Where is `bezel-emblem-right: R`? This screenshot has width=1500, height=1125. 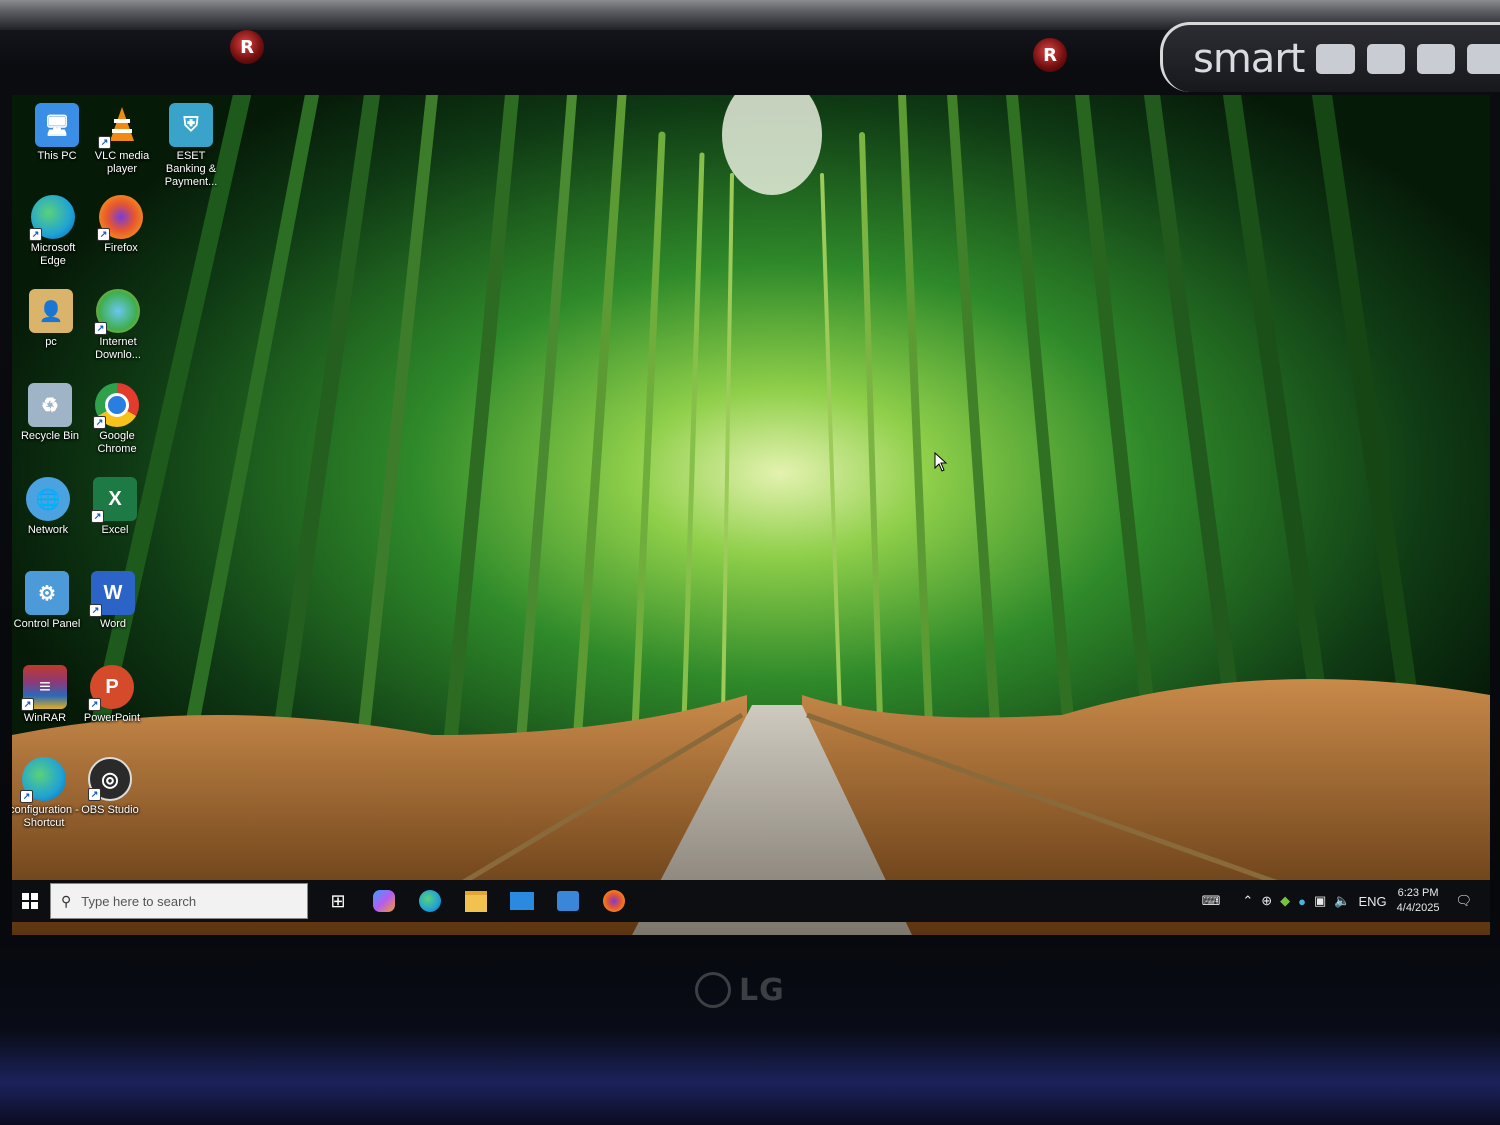 bezel-emblem-right: R is located at coordinates (1050, 55).